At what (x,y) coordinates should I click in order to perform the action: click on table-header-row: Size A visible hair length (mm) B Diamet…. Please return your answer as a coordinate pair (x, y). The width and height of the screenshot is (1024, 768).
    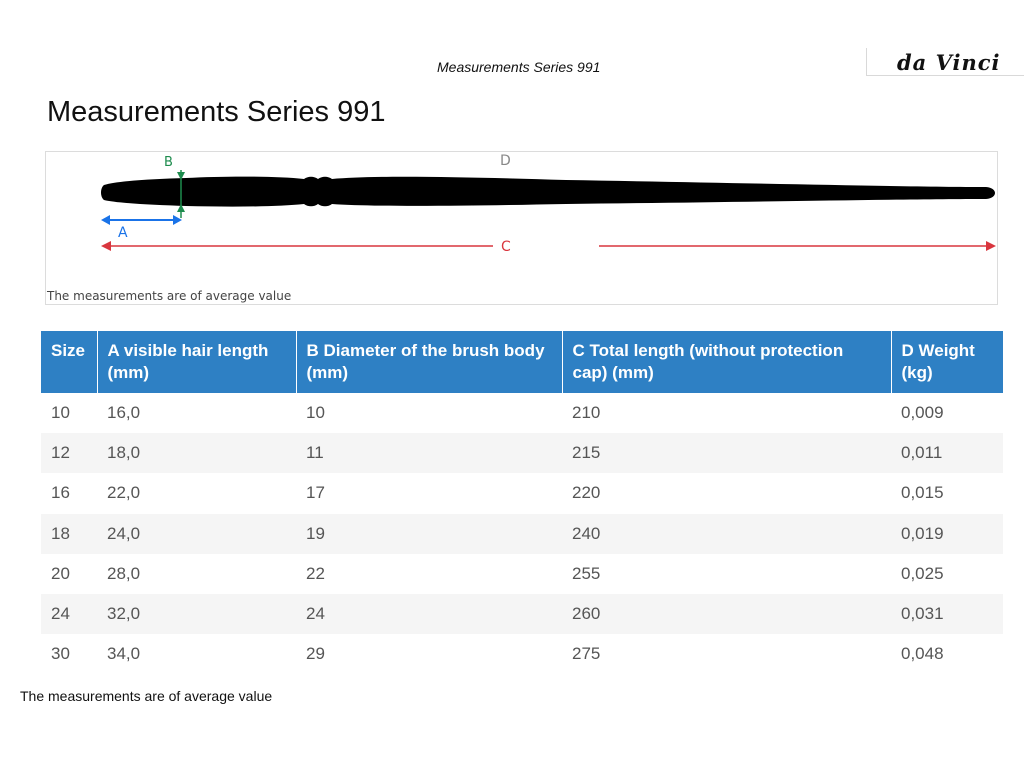
    Looking at the image, I should click on (522, 362).